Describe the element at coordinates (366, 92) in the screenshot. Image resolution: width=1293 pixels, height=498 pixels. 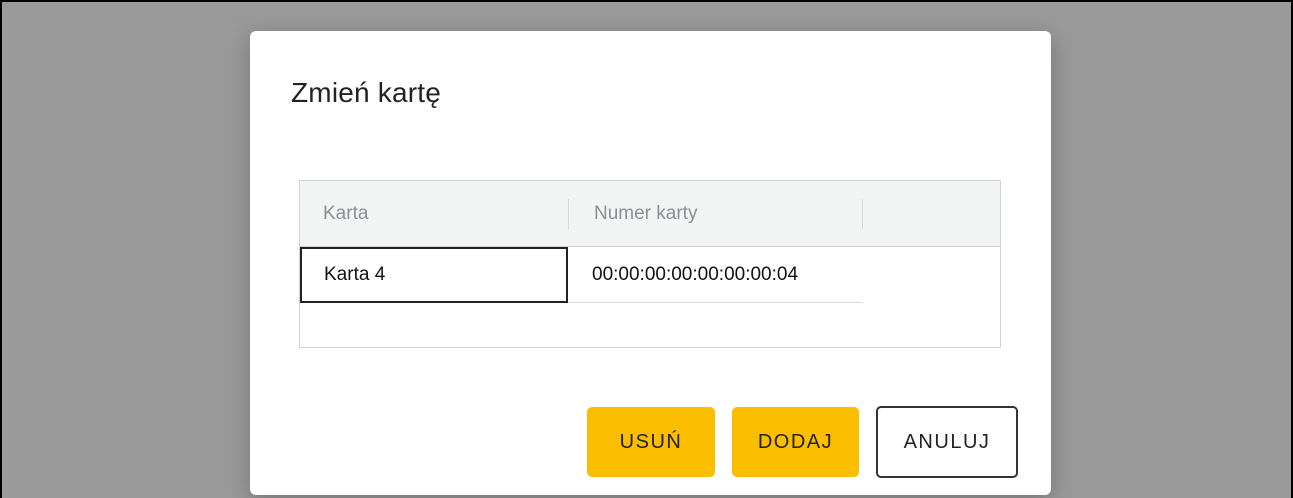
I see `dialog-title: Zmień kartę` at that location.